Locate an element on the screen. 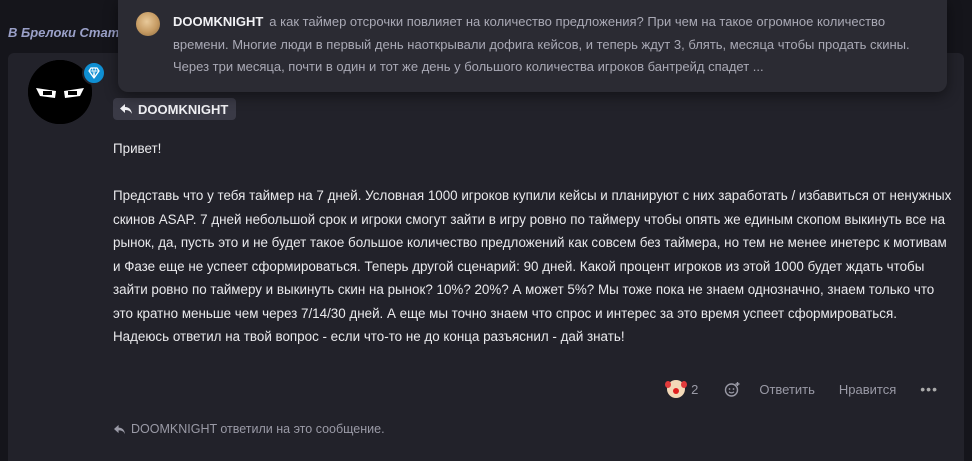  replied-note: DOOMKNIGHT ответили на это сообщение. is located at coordinates (249, 429).